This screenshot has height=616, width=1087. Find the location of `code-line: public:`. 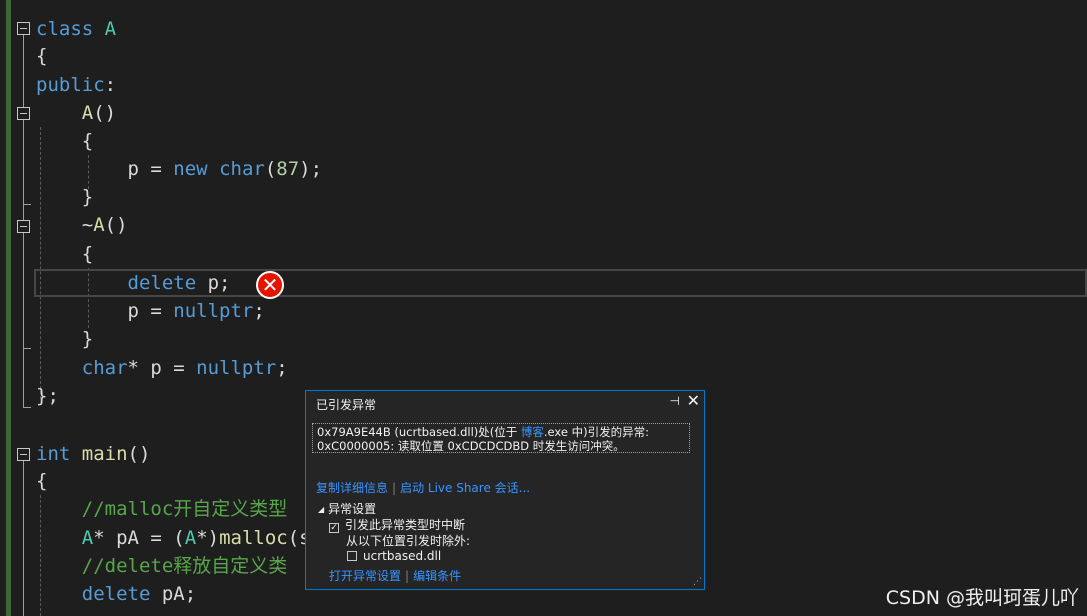

code-line: public: is located at coordinates (76, 85).